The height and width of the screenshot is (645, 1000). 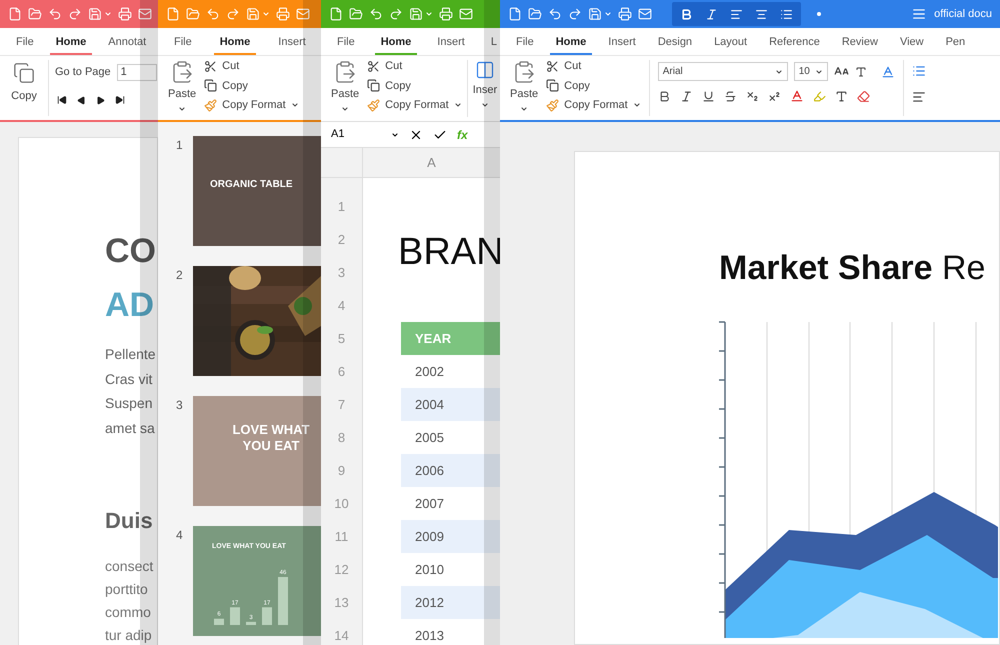 I want to click on ribbon-tab: View, so click(x=912, y=43).